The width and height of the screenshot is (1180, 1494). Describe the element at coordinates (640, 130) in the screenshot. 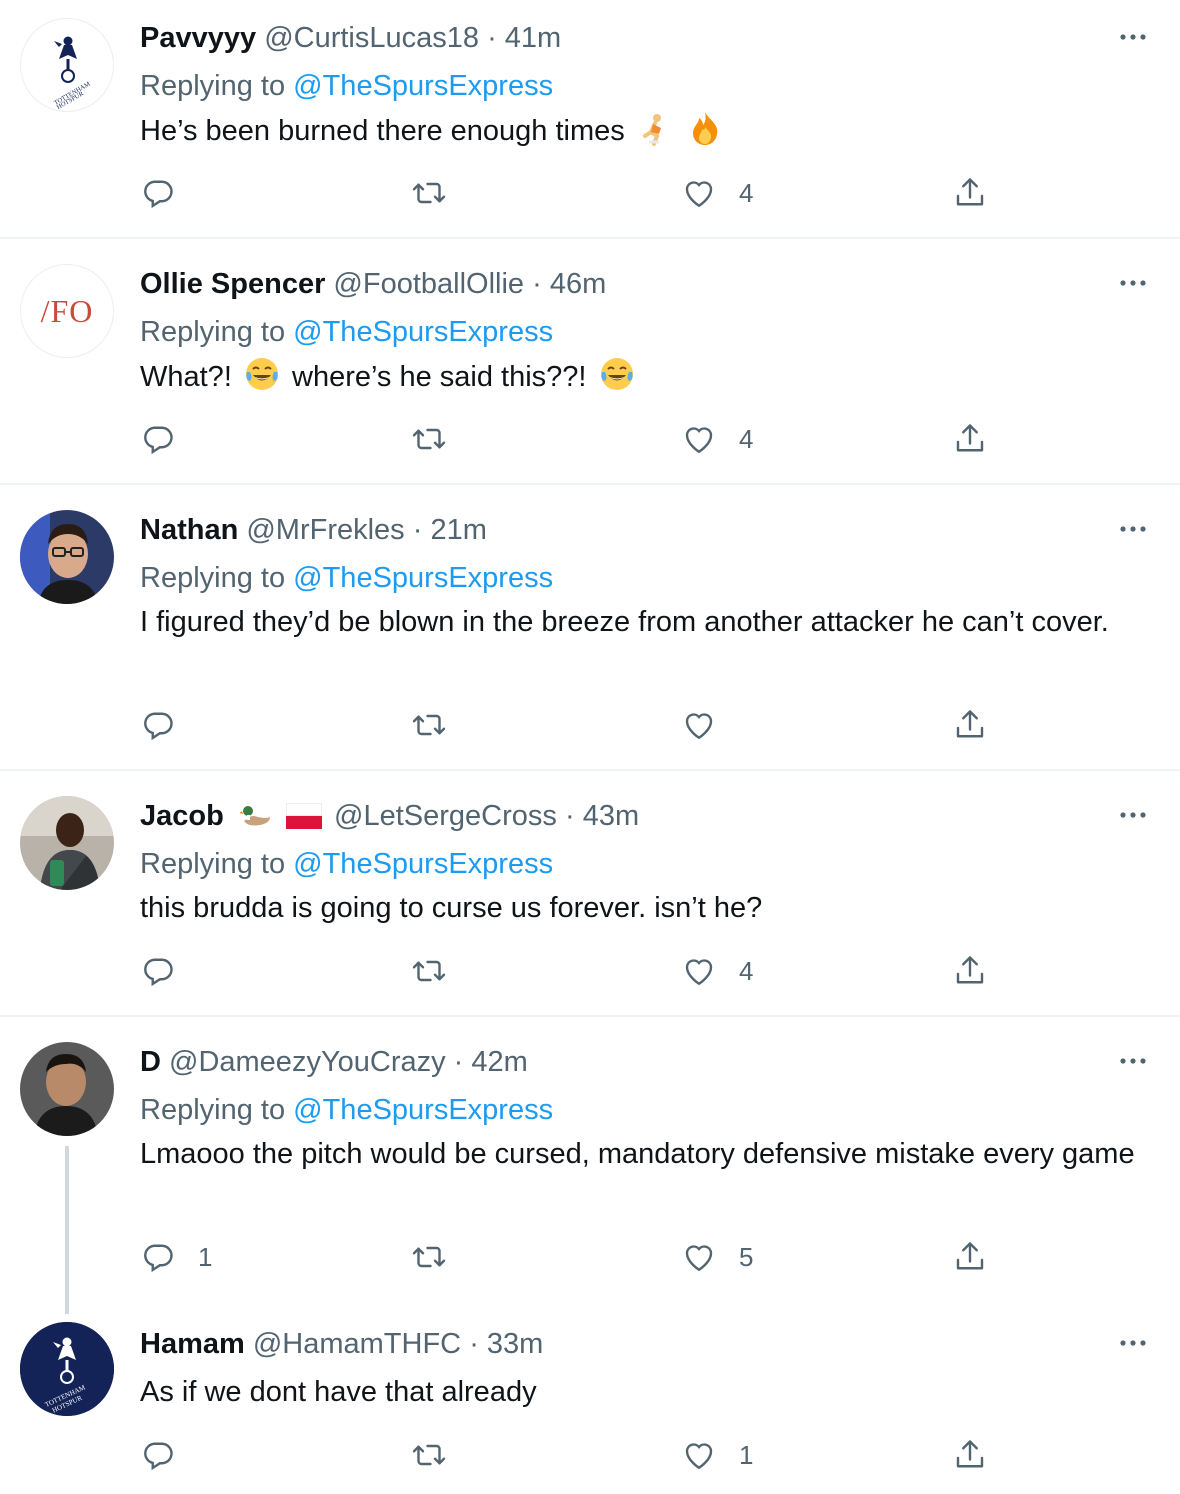

I see `tweet-text: He’s been burned there enough times` at that location.